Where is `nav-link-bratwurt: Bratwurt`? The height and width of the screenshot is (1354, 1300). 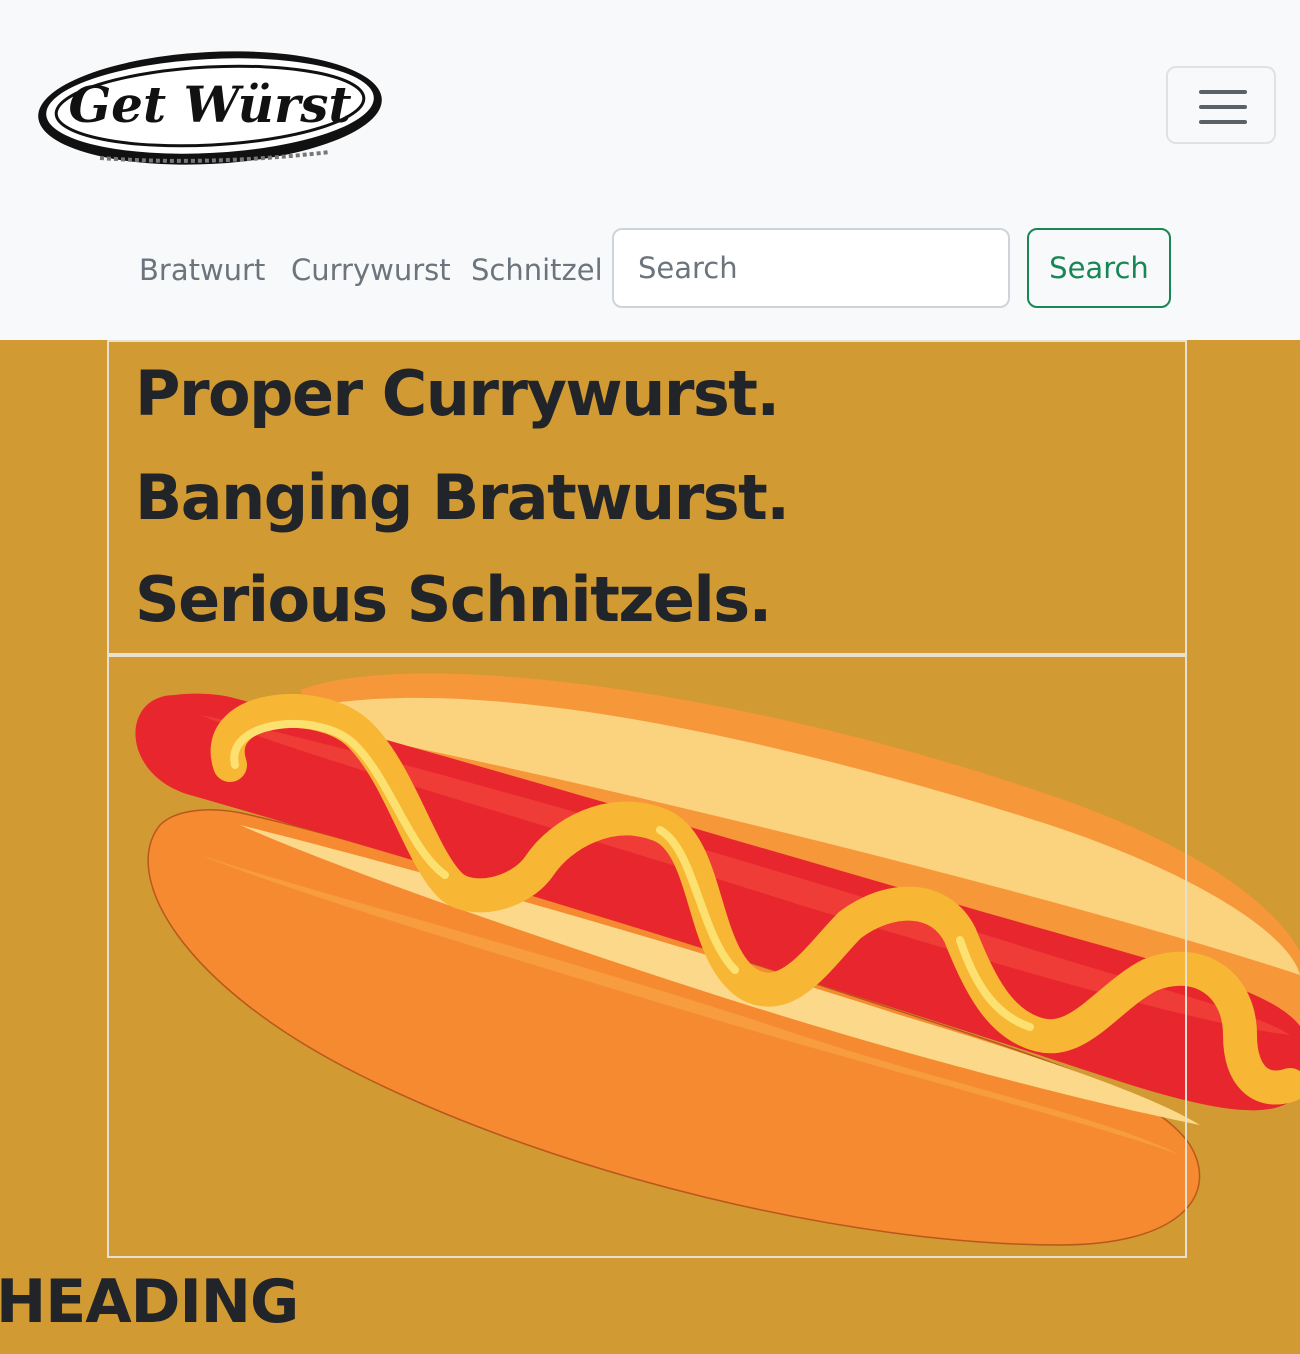 nav-link-bratwurt: Bratwurt is located at coordinates (202, 270).